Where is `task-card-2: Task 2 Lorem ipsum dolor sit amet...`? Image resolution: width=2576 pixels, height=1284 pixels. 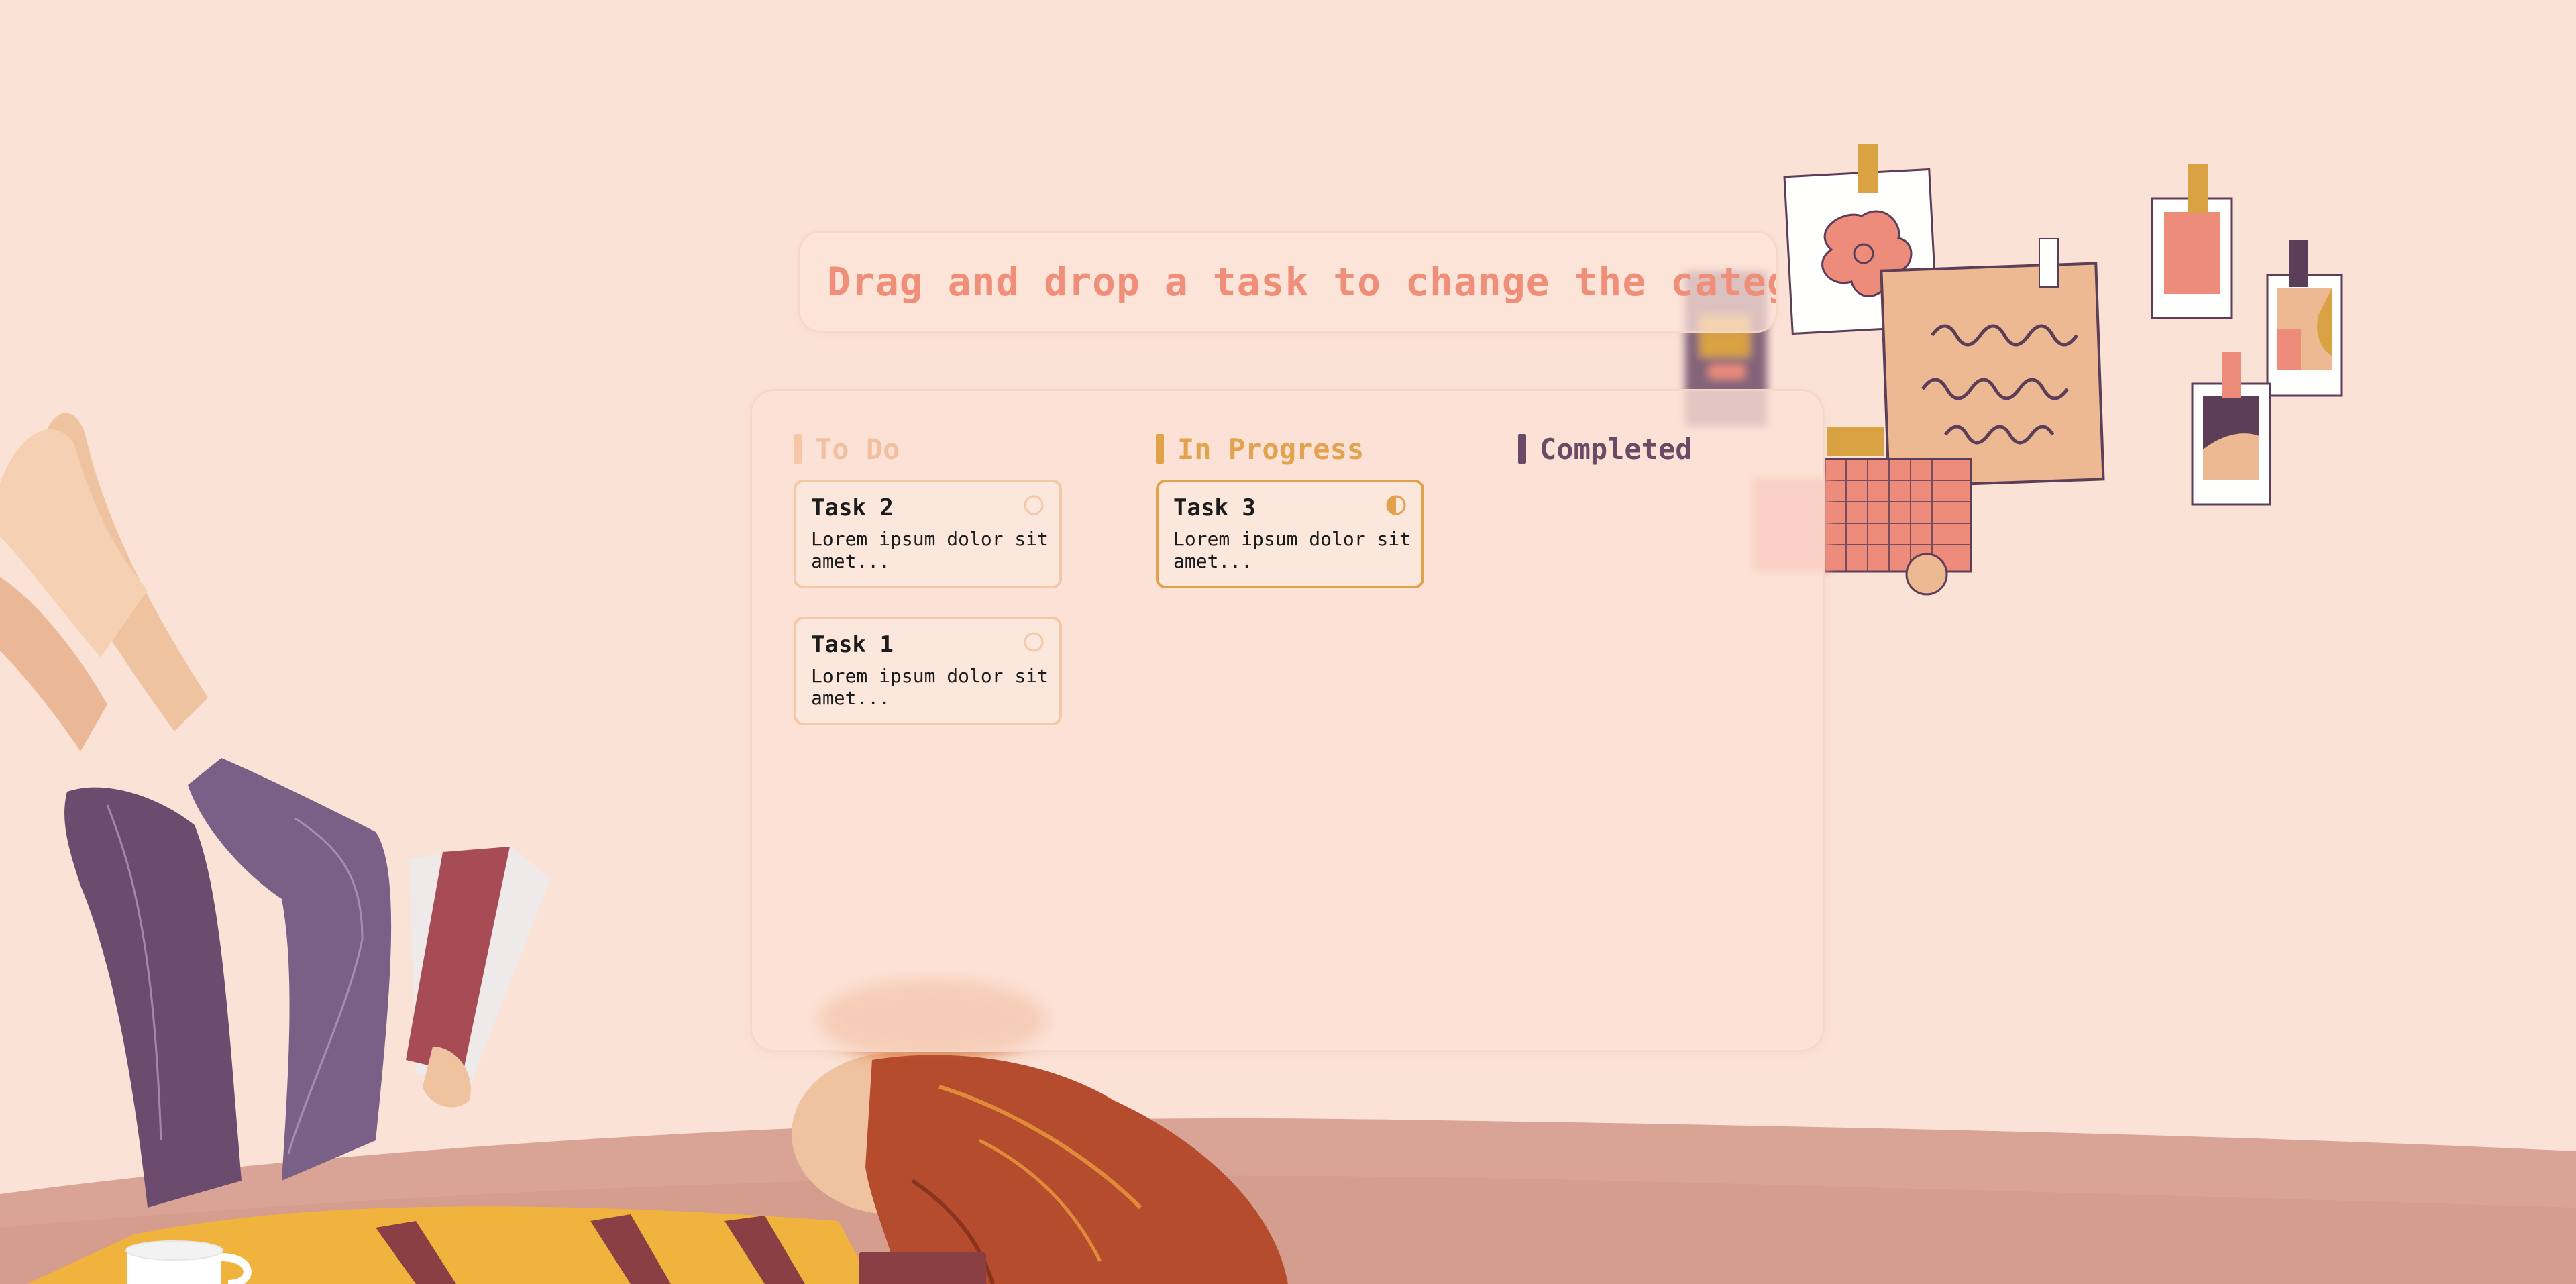
task-card-2: Task 2 Lorem ipsum dolor sit amet... is located at coordinates (928, 534).